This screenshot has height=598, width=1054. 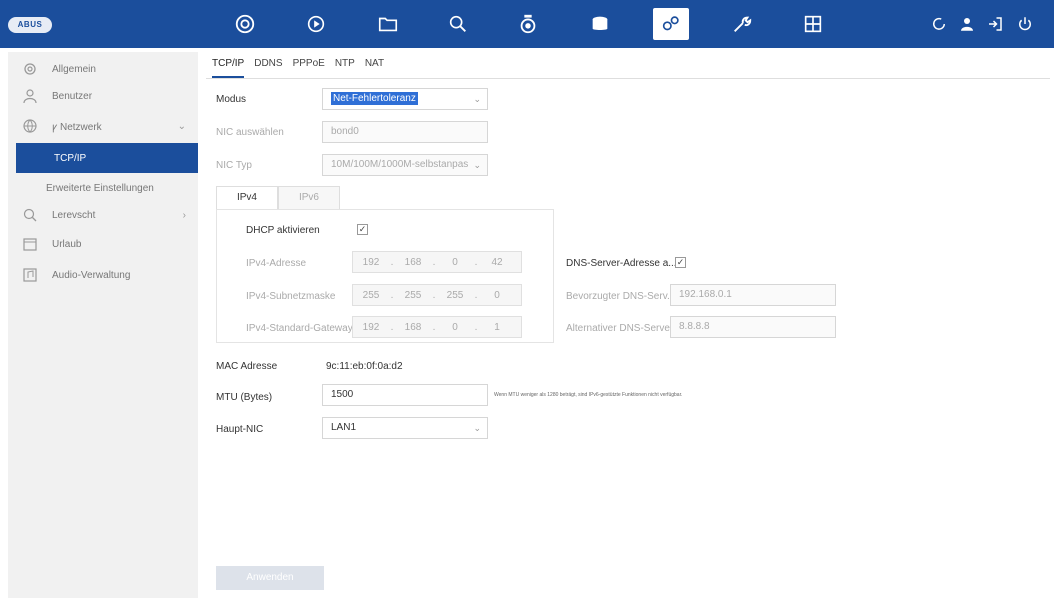 I want to click on camera-icon, so click(x=528, y=24).